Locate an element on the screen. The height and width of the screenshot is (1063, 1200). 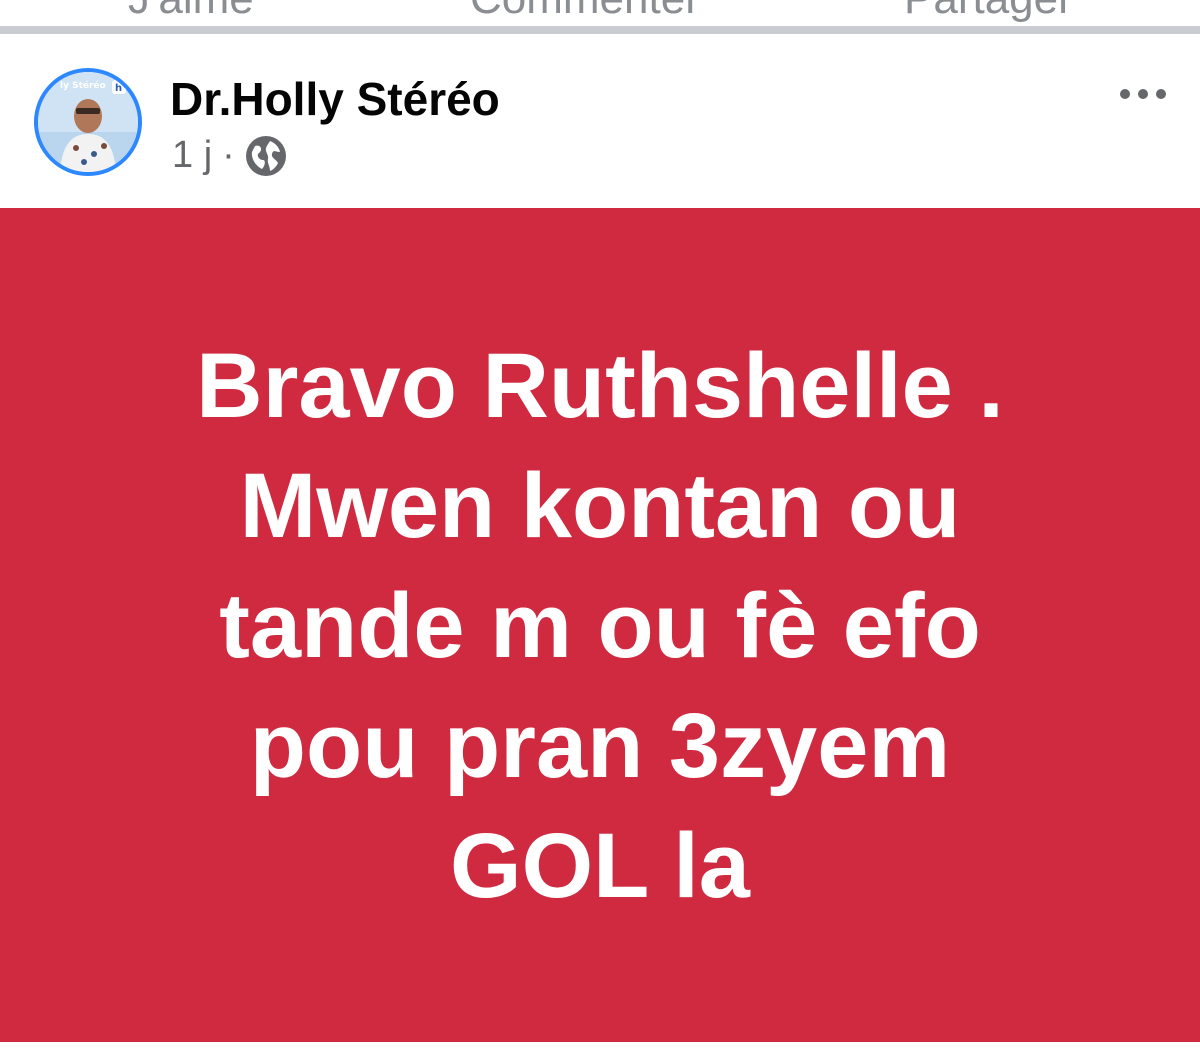
post-text-line: Mwen kontan ou is located at coordinates (600, 506).